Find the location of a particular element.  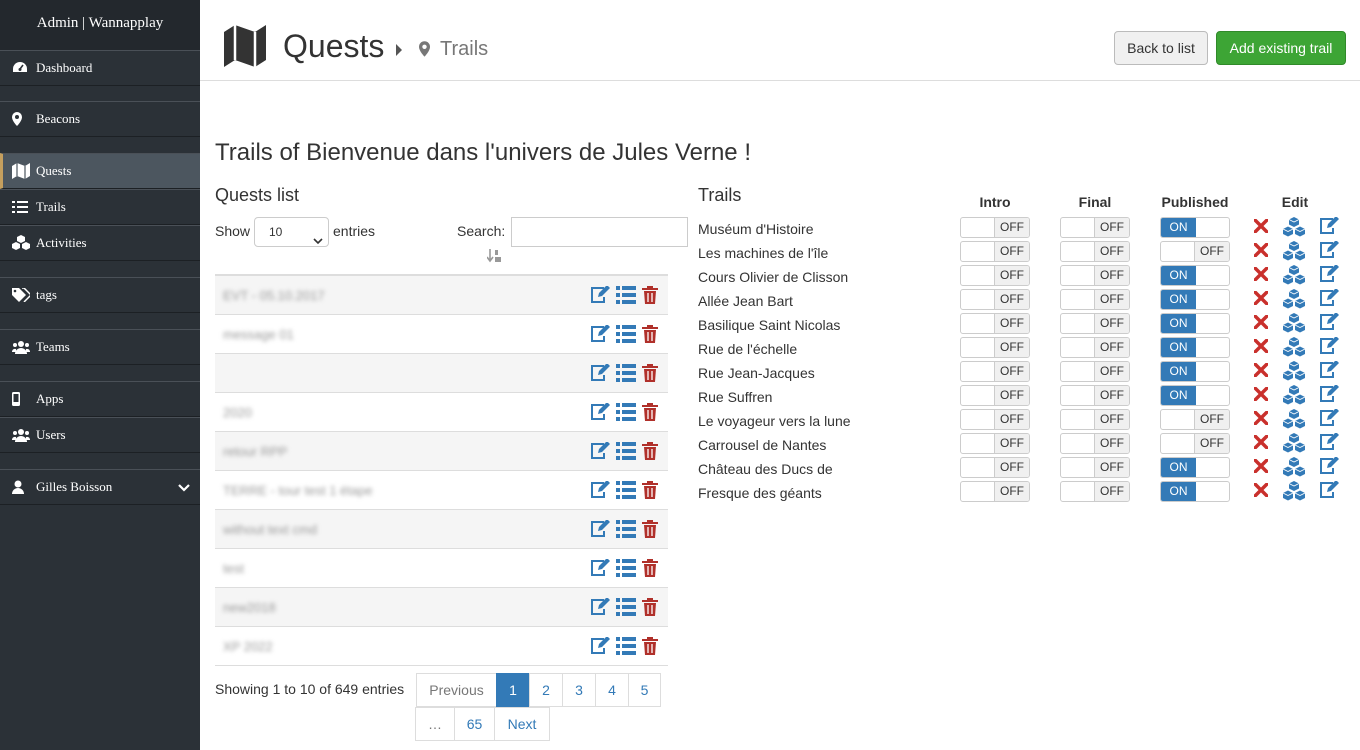

previous-page-button: Previous is located at coordinates (456, 690).